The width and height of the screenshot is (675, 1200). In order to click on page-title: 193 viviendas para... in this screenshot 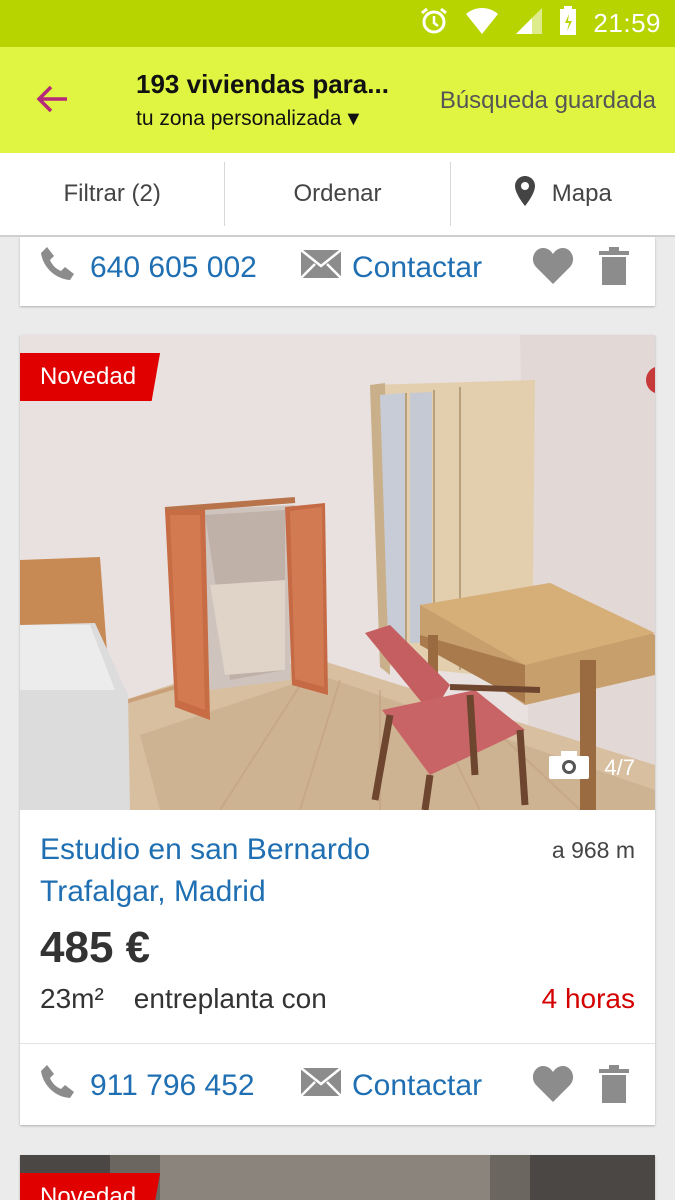, I will do `click(262, 84)`.